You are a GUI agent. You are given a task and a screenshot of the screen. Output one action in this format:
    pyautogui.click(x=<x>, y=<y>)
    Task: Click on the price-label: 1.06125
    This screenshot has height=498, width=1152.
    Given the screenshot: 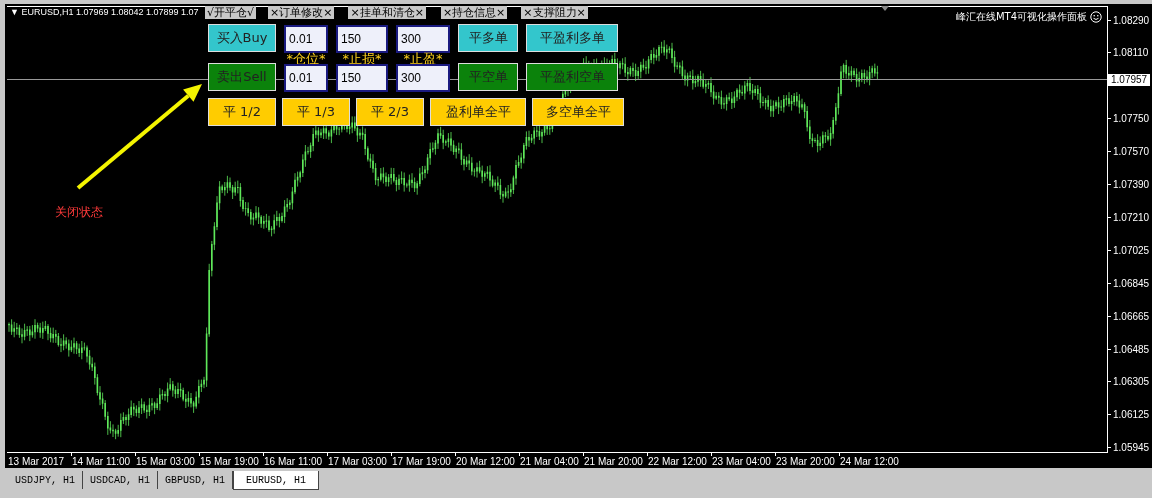 What is the action you would take?
    pyautogui.click(x=1131, y=415)
    